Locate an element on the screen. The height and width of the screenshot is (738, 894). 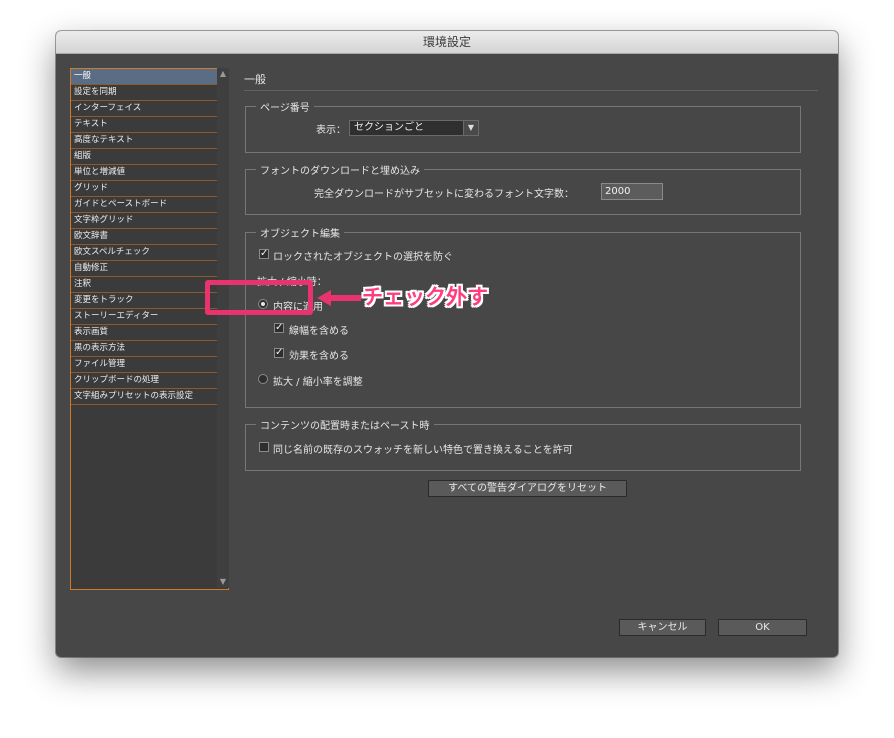
page-title: 一般 is located at coordinates (255, 79).